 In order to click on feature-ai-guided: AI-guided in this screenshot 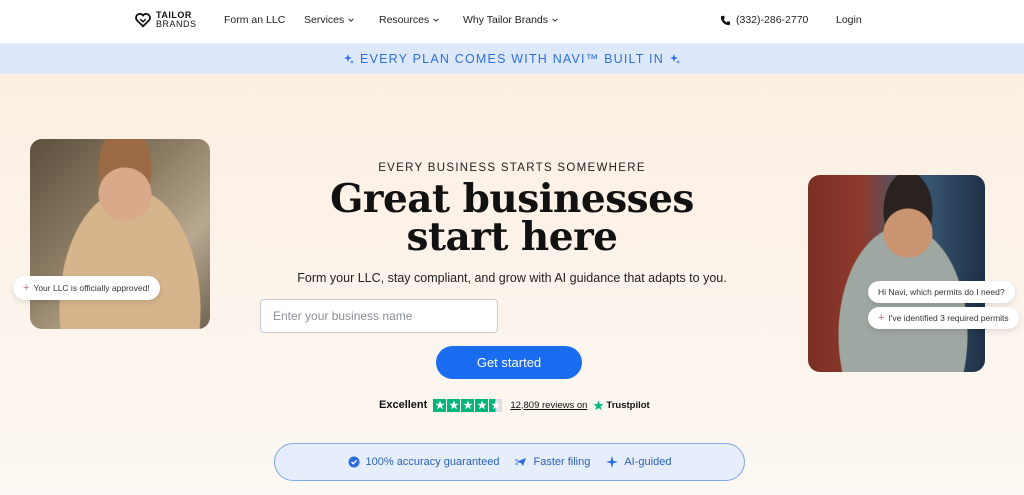, I will do `click(638, 462)`.